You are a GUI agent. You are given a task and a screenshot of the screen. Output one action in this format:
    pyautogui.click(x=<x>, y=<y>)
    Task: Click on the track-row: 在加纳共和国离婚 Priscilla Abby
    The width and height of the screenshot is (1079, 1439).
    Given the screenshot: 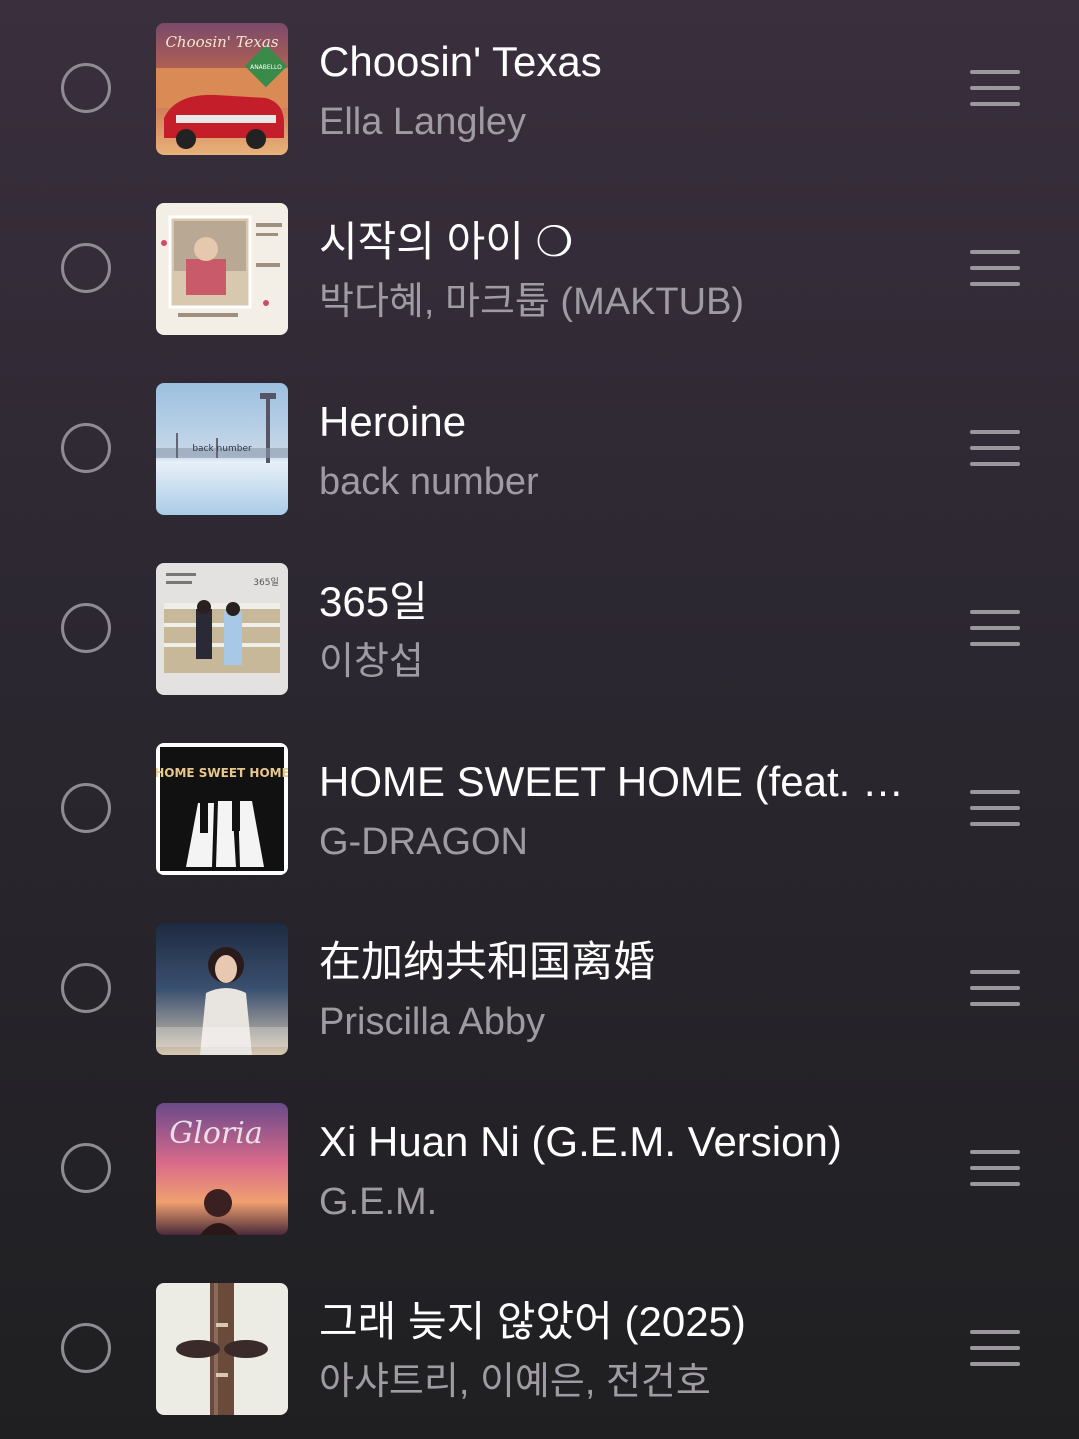 What is the action you would take?
    pyautogui.click(x=539, y=990)
    